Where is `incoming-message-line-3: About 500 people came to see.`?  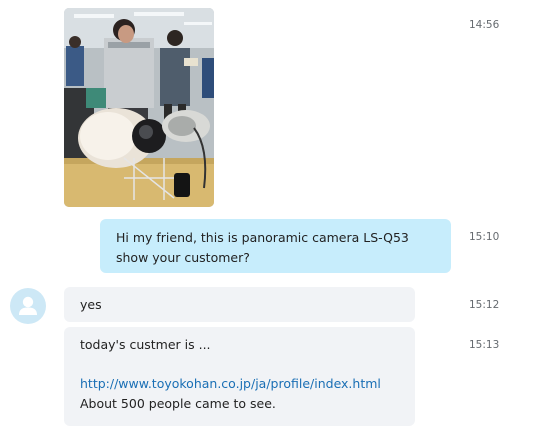 incoming-message-line-3: About 500 people came to see. is located at coordinates (178, 403).